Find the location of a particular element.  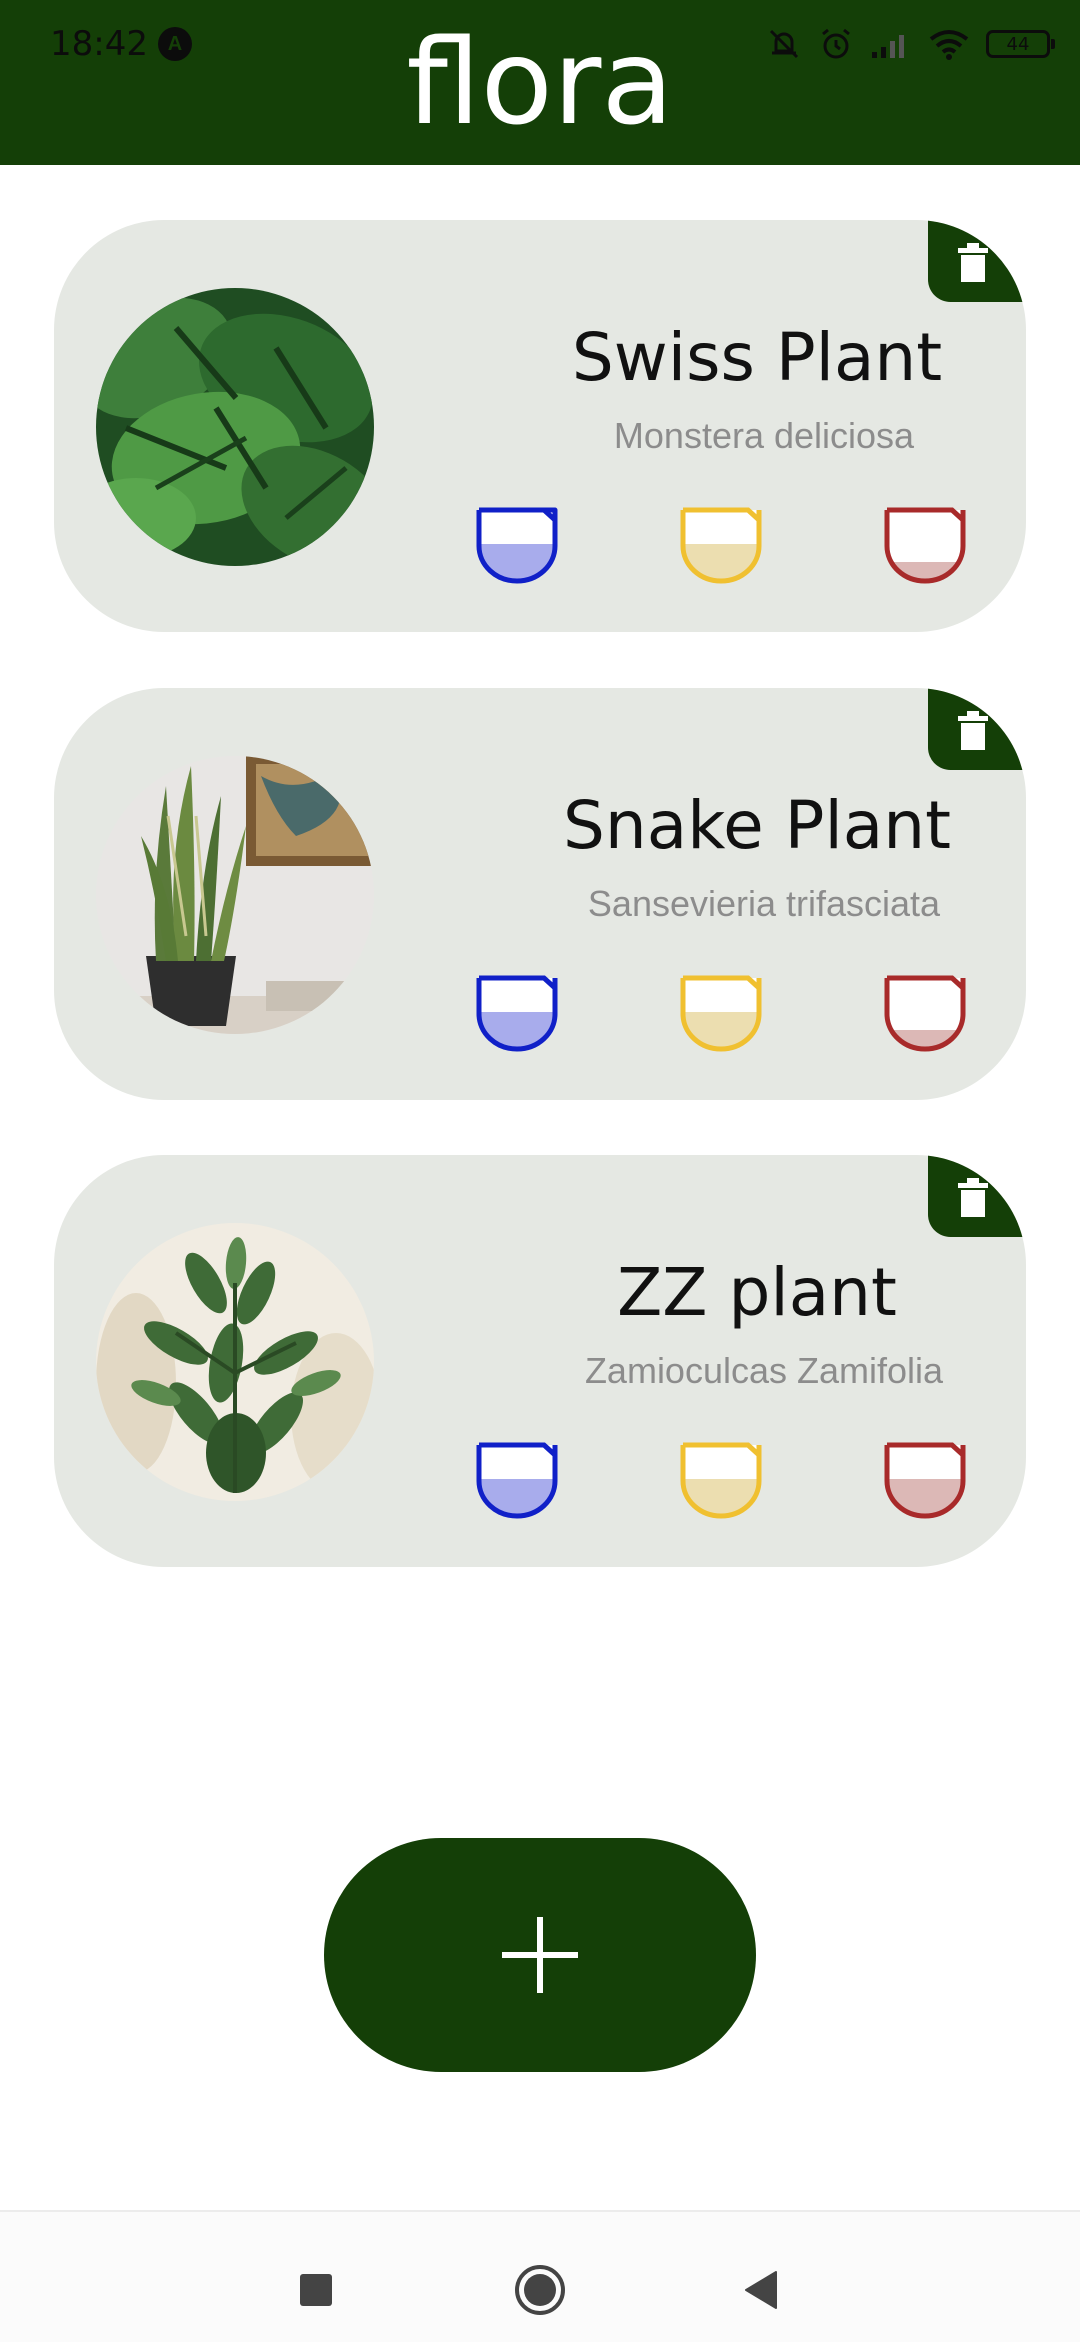

plant-species: Monstera deliciosa is located at coordinates (764, 435).